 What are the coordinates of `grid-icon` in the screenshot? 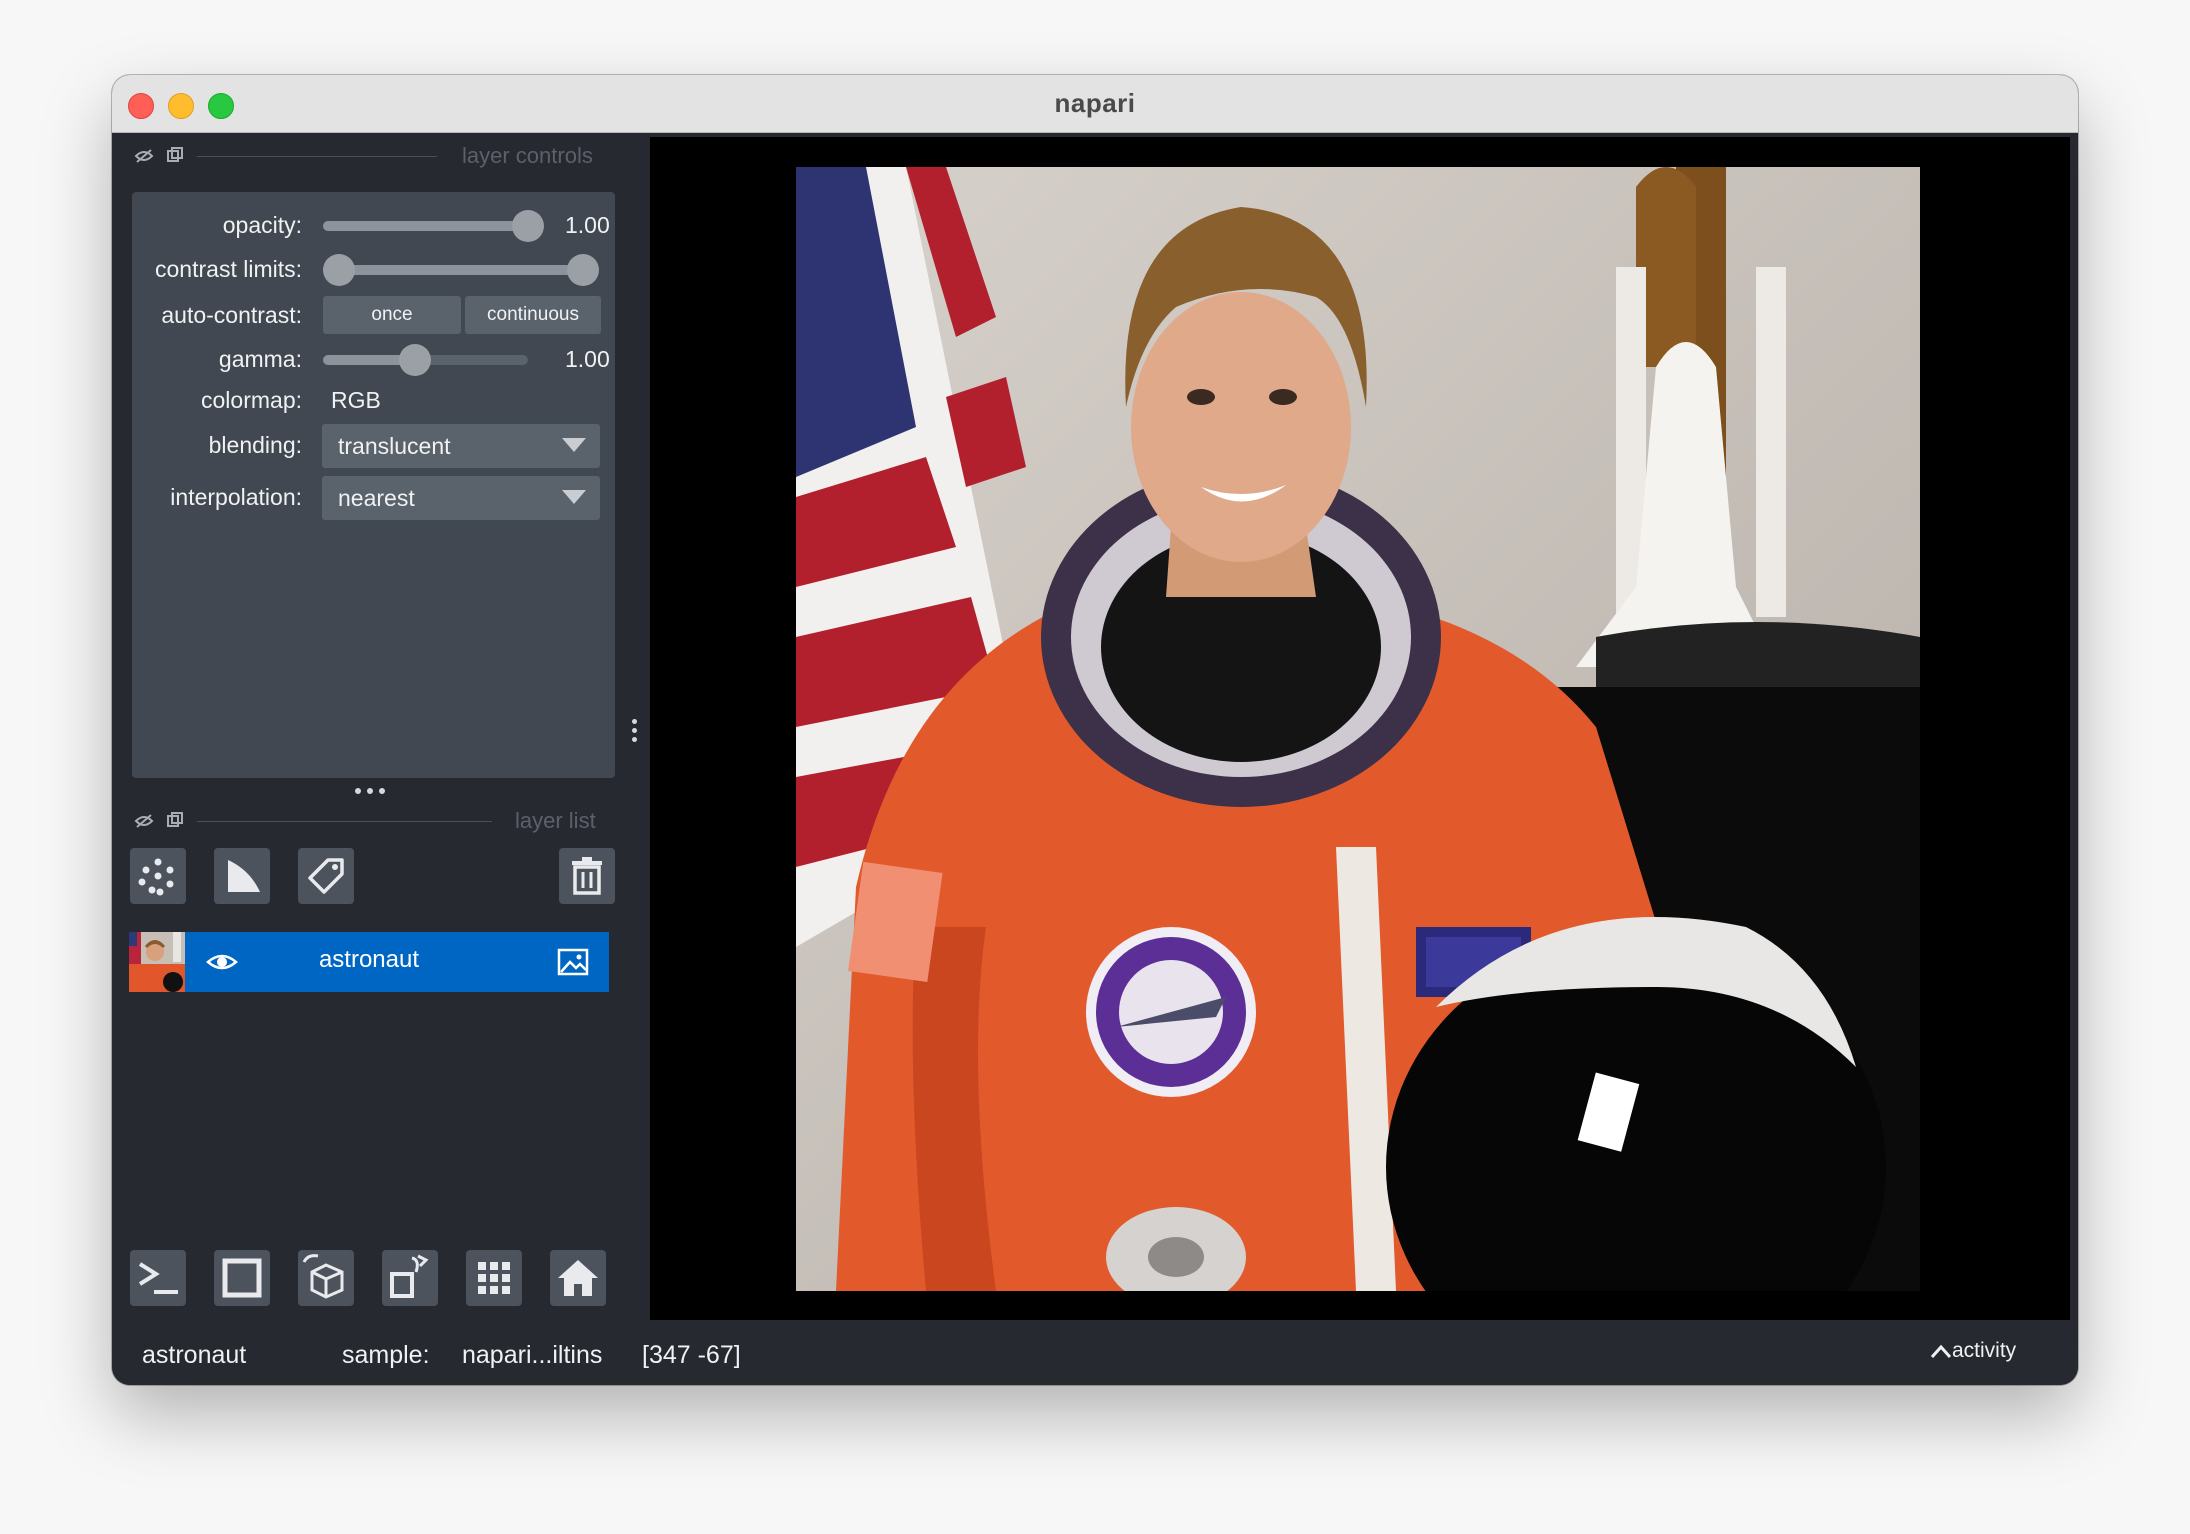 It's located at (494, 1278).